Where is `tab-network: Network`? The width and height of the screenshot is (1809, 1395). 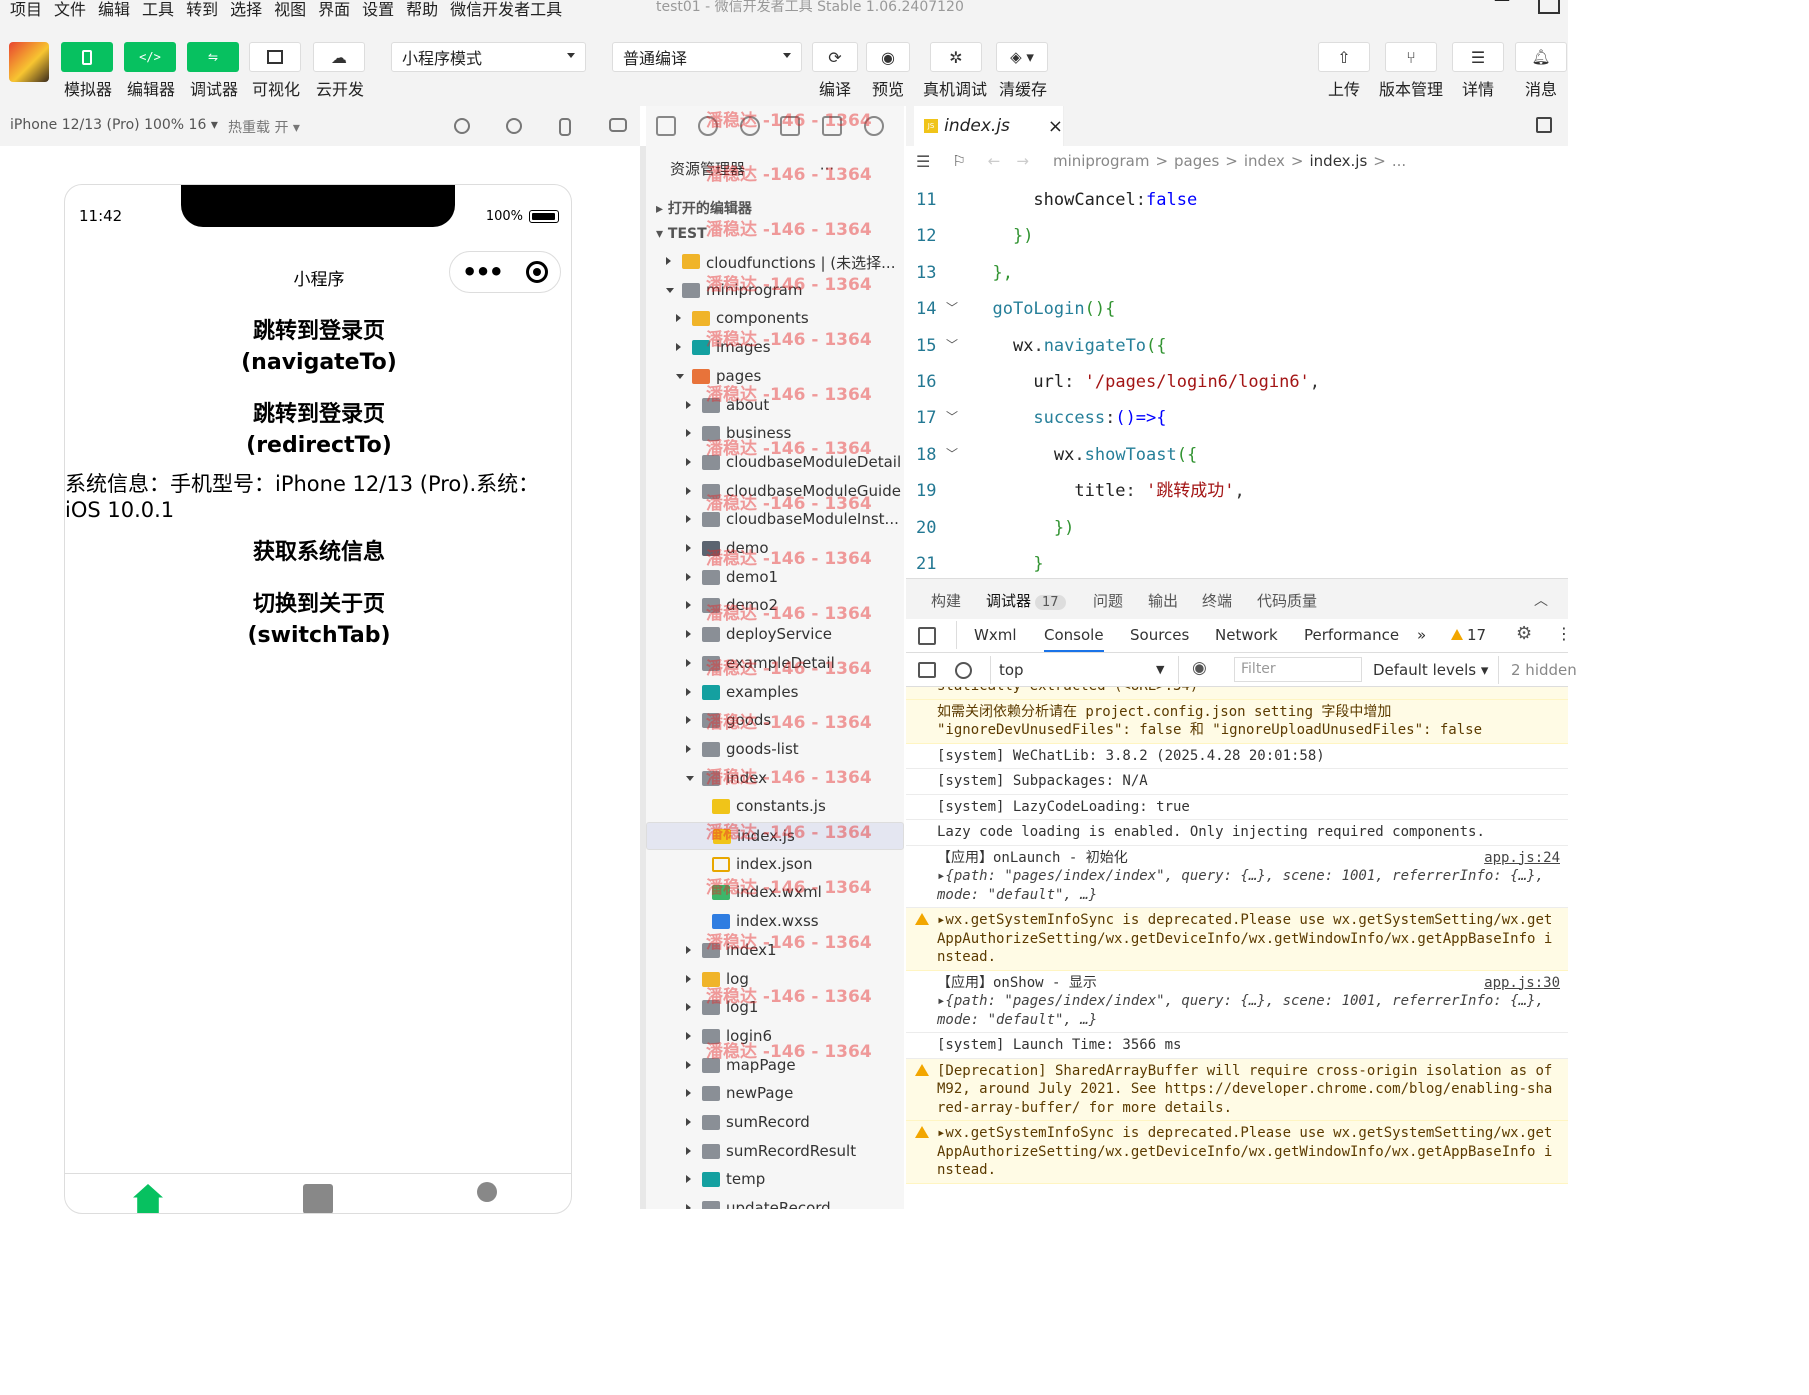
tab-network: Network is located at coordinates (1246, 635).